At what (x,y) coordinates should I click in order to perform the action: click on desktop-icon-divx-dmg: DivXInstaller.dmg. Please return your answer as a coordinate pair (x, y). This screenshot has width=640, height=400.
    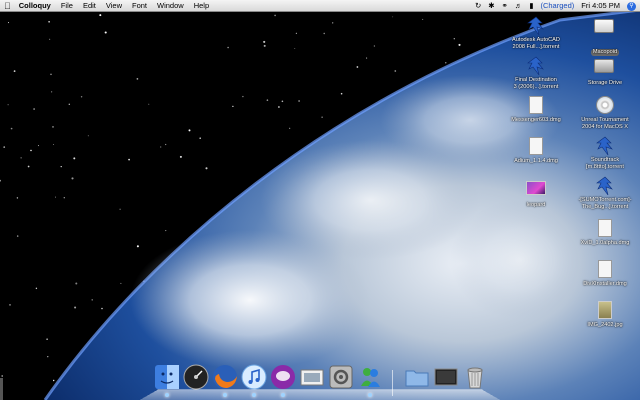
    Looking at the image, I should click on (605, 273).